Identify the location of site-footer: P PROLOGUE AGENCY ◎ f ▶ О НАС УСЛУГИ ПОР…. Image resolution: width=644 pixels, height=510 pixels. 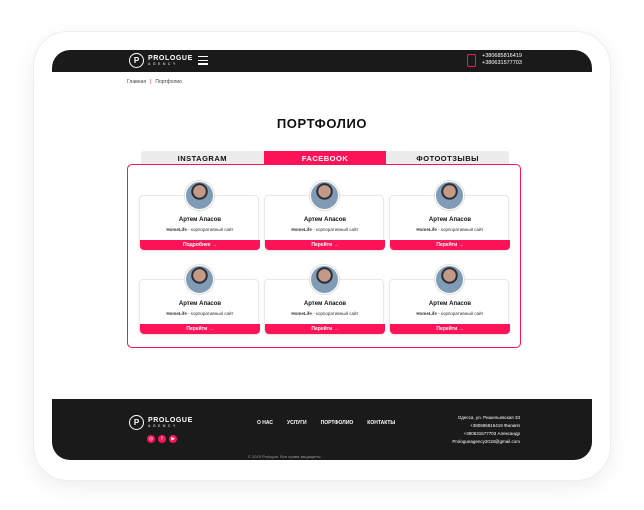
(322, 429).